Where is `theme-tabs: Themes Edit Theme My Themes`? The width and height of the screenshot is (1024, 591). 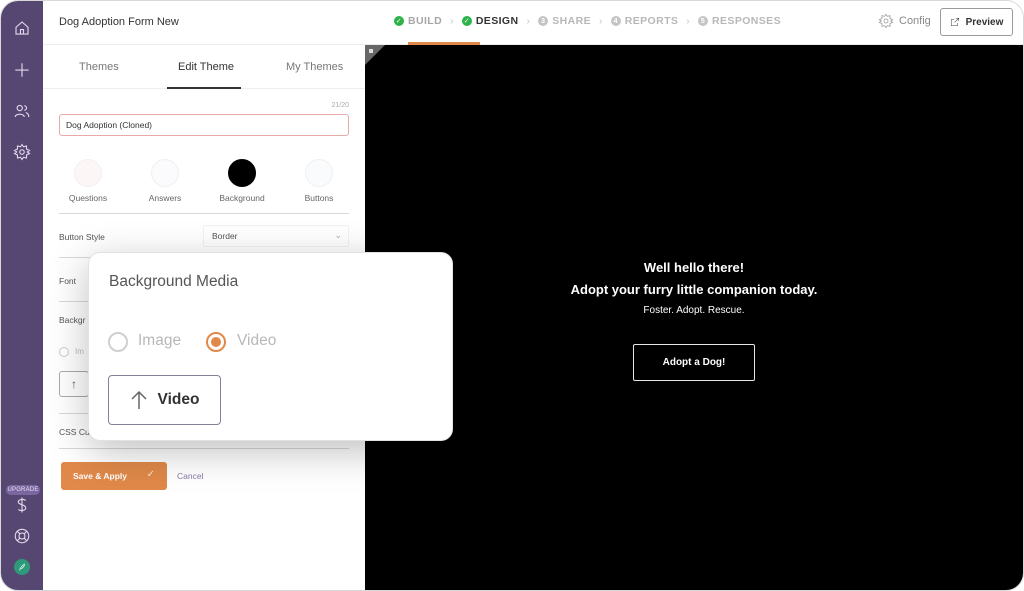 theme-tabs: Themes Edit Theme My Themes is located at coordinates (204, 67).